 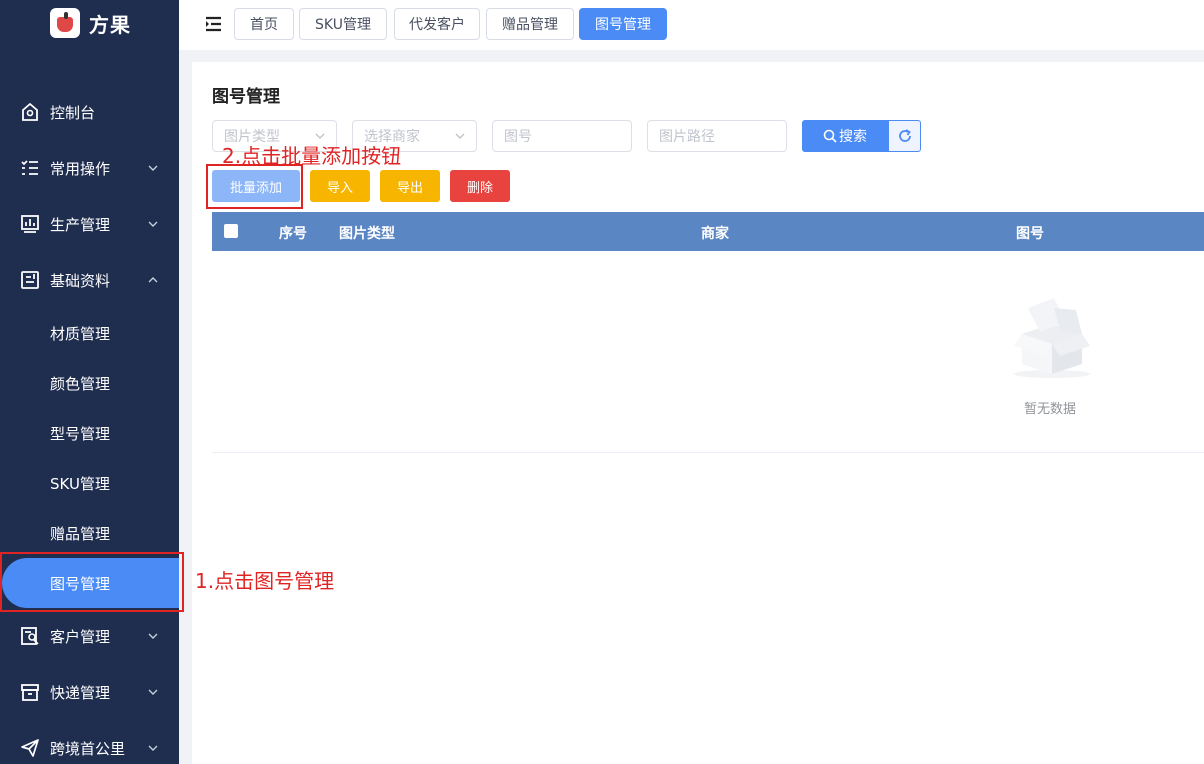 What do you see at coordinates (343, 24) in the screenshot?
I see `tab-sku-management: SKU管理` at bounding box center [343, 24].